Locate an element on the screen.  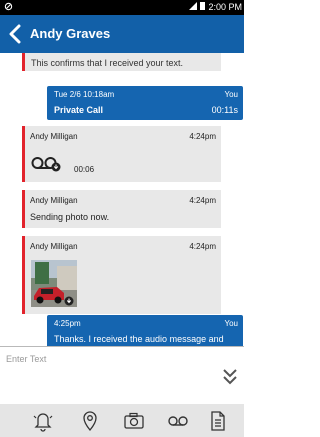
photo-thumbnail is located at coordinates (54, 284).